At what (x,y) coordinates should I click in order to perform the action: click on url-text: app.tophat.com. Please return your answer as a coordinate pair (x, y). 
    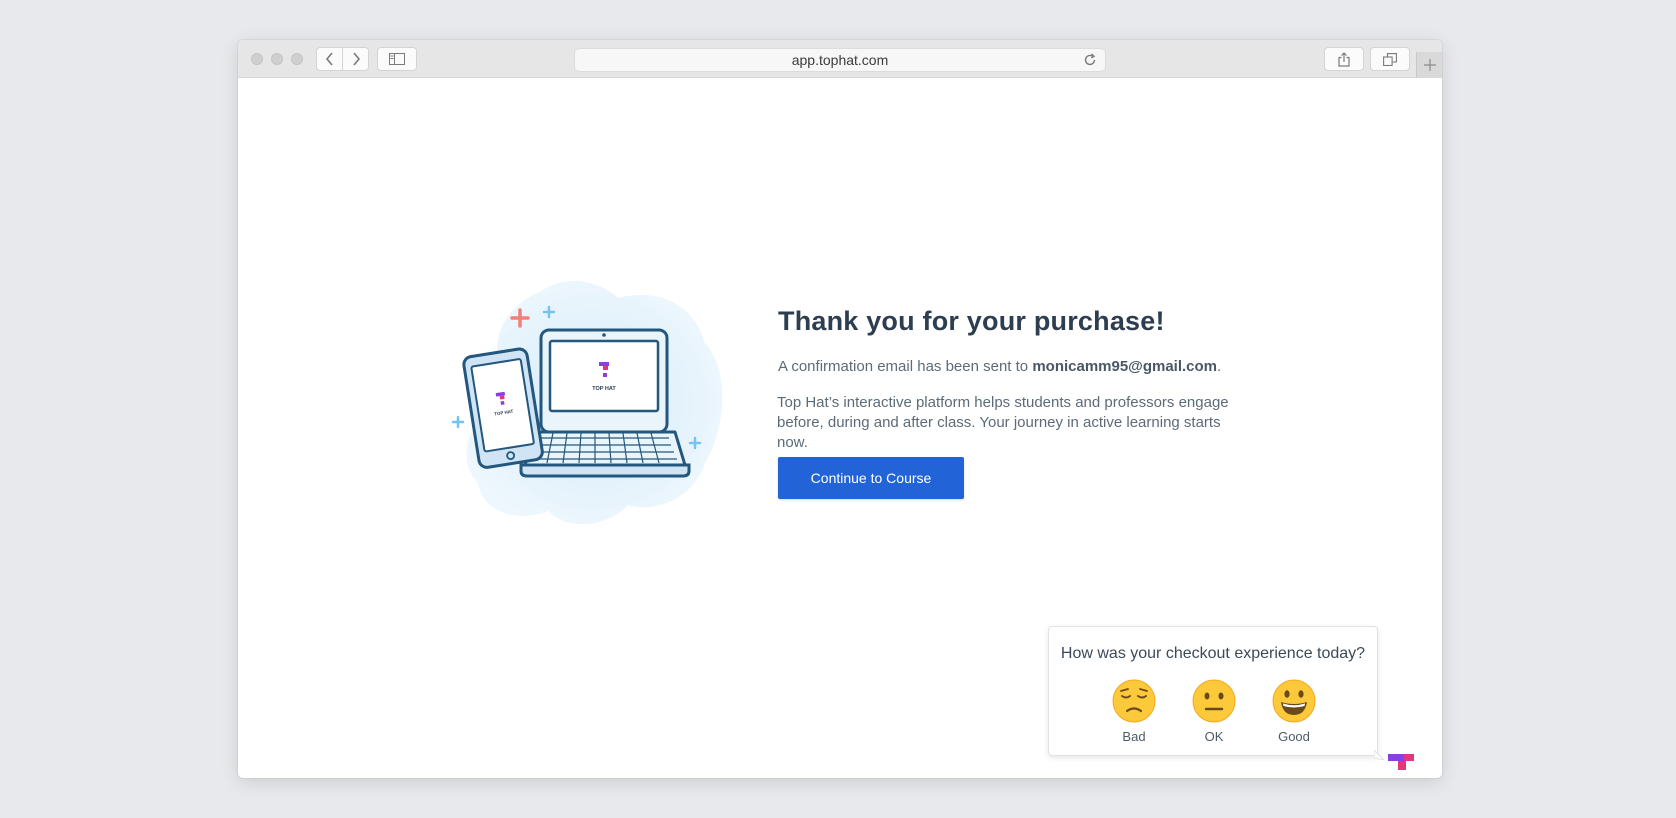
    Looking at the image, I should click on (840, 60).